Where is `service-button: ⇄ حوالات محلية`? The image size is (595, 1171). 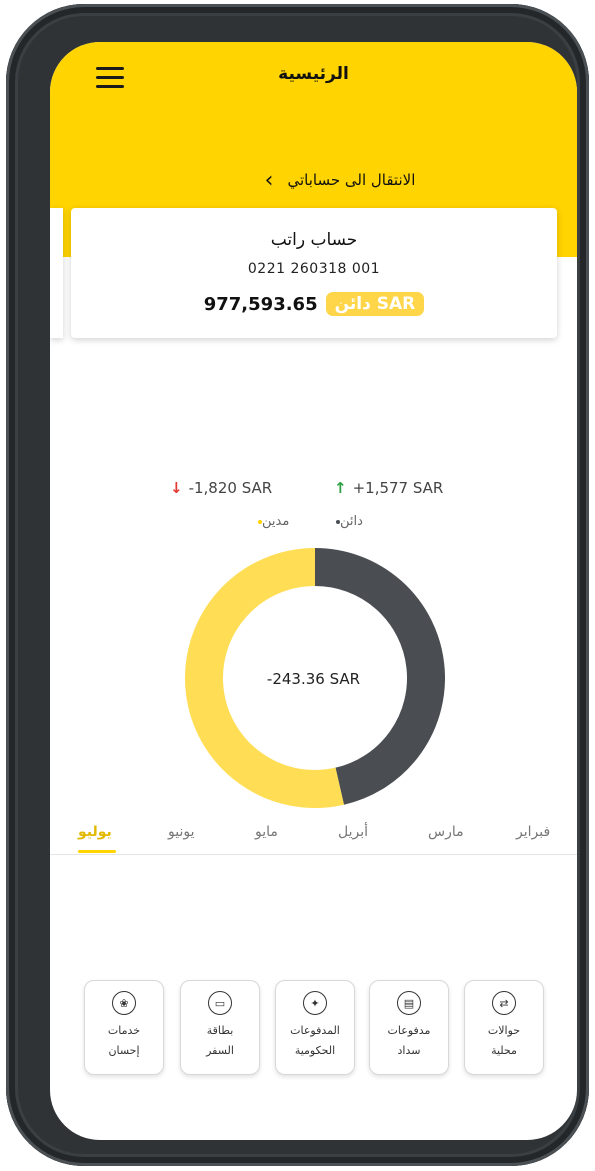 service-button: ⇄ حوالات محلية is located at coordinates (504, 1027).